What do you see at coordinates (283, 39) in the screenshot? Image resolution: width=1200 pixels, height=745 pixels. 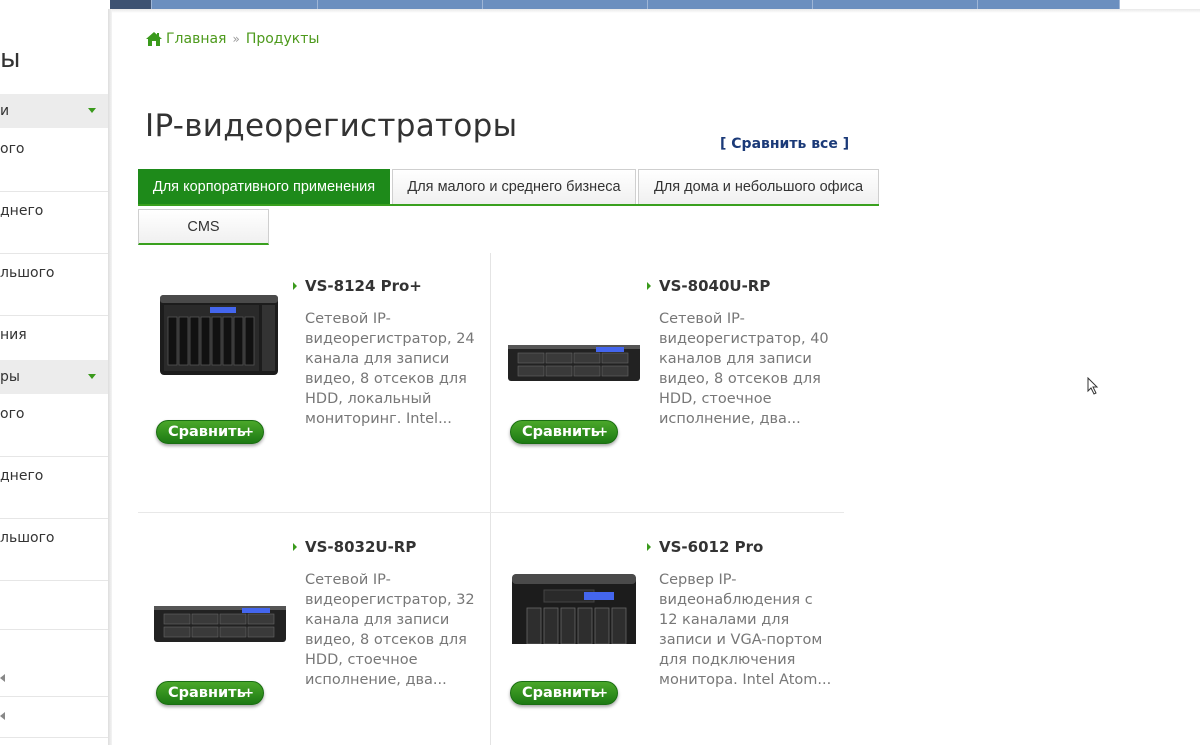 I see `breadcrumb-current-link: Продукты` at bounding box center [283, 39].